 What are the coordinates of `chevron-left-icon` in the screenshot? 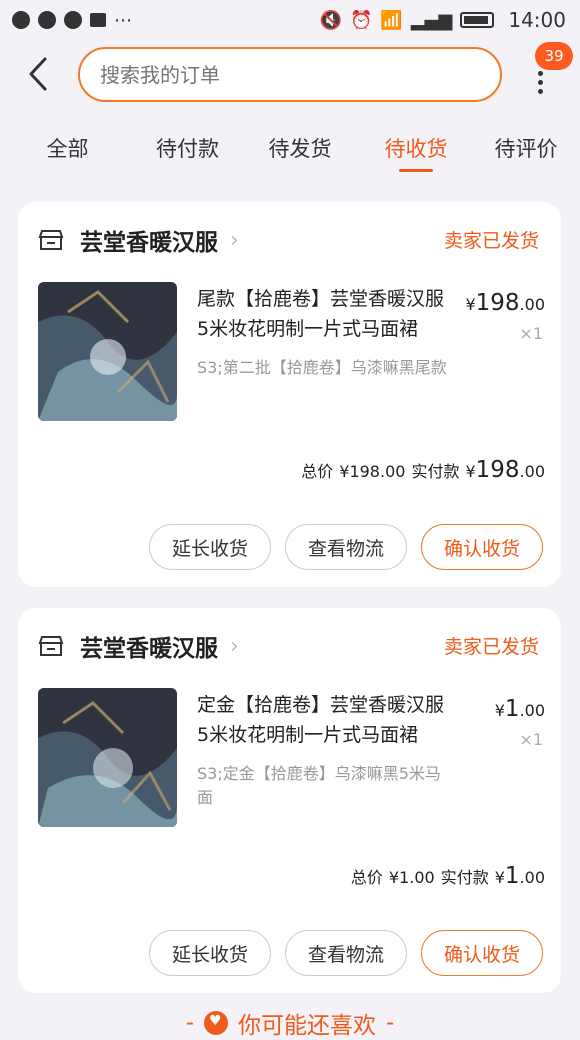 It's located at (38, 74).